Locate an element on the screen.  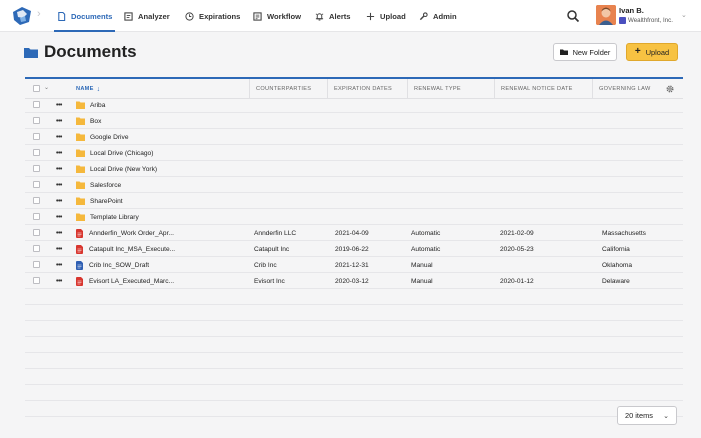
folder-name: Local Drive (Chicago) is located at coordinates (121, 153).